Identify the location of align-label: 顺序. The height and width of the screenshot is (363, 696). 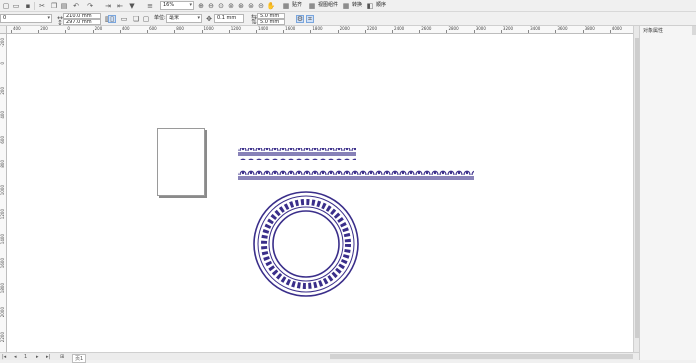
(381, 5).